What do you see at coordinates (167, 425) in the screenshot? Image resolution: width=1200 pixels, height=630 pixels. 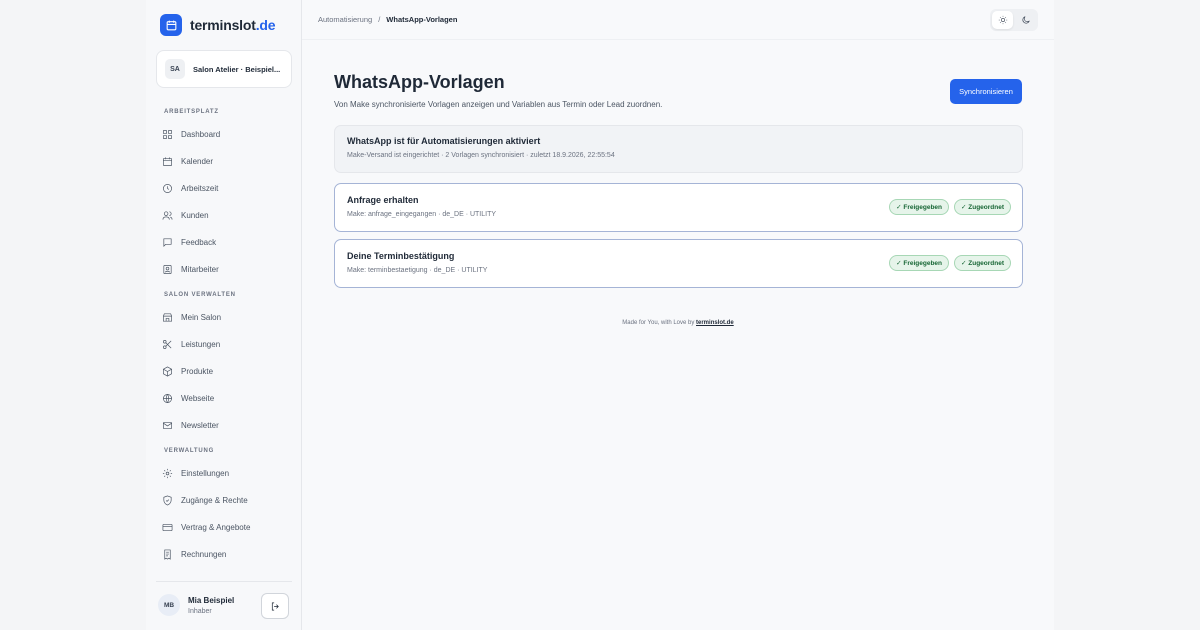 I see `mail-icon` at bounding box center [167, 425].